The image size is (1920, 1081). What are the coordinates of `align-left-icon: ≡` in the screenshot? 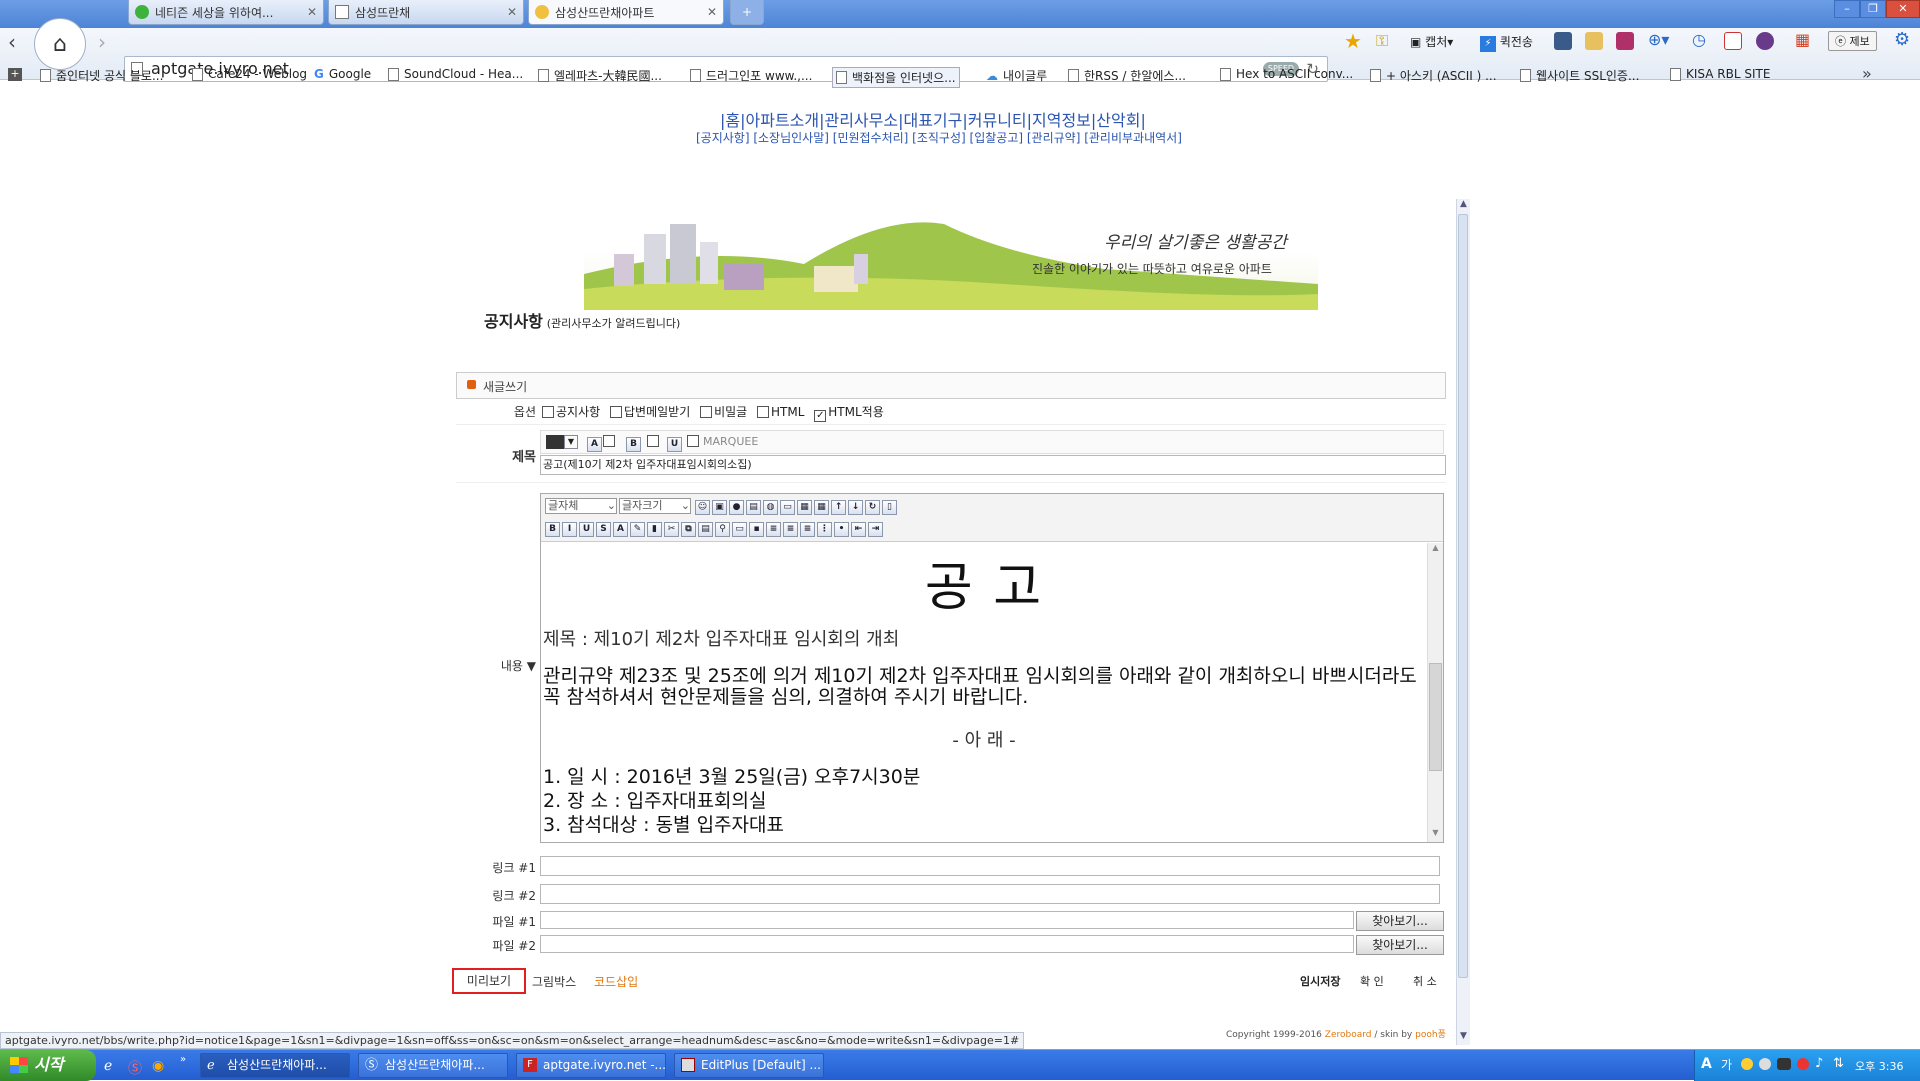 It's located at (773, 529).